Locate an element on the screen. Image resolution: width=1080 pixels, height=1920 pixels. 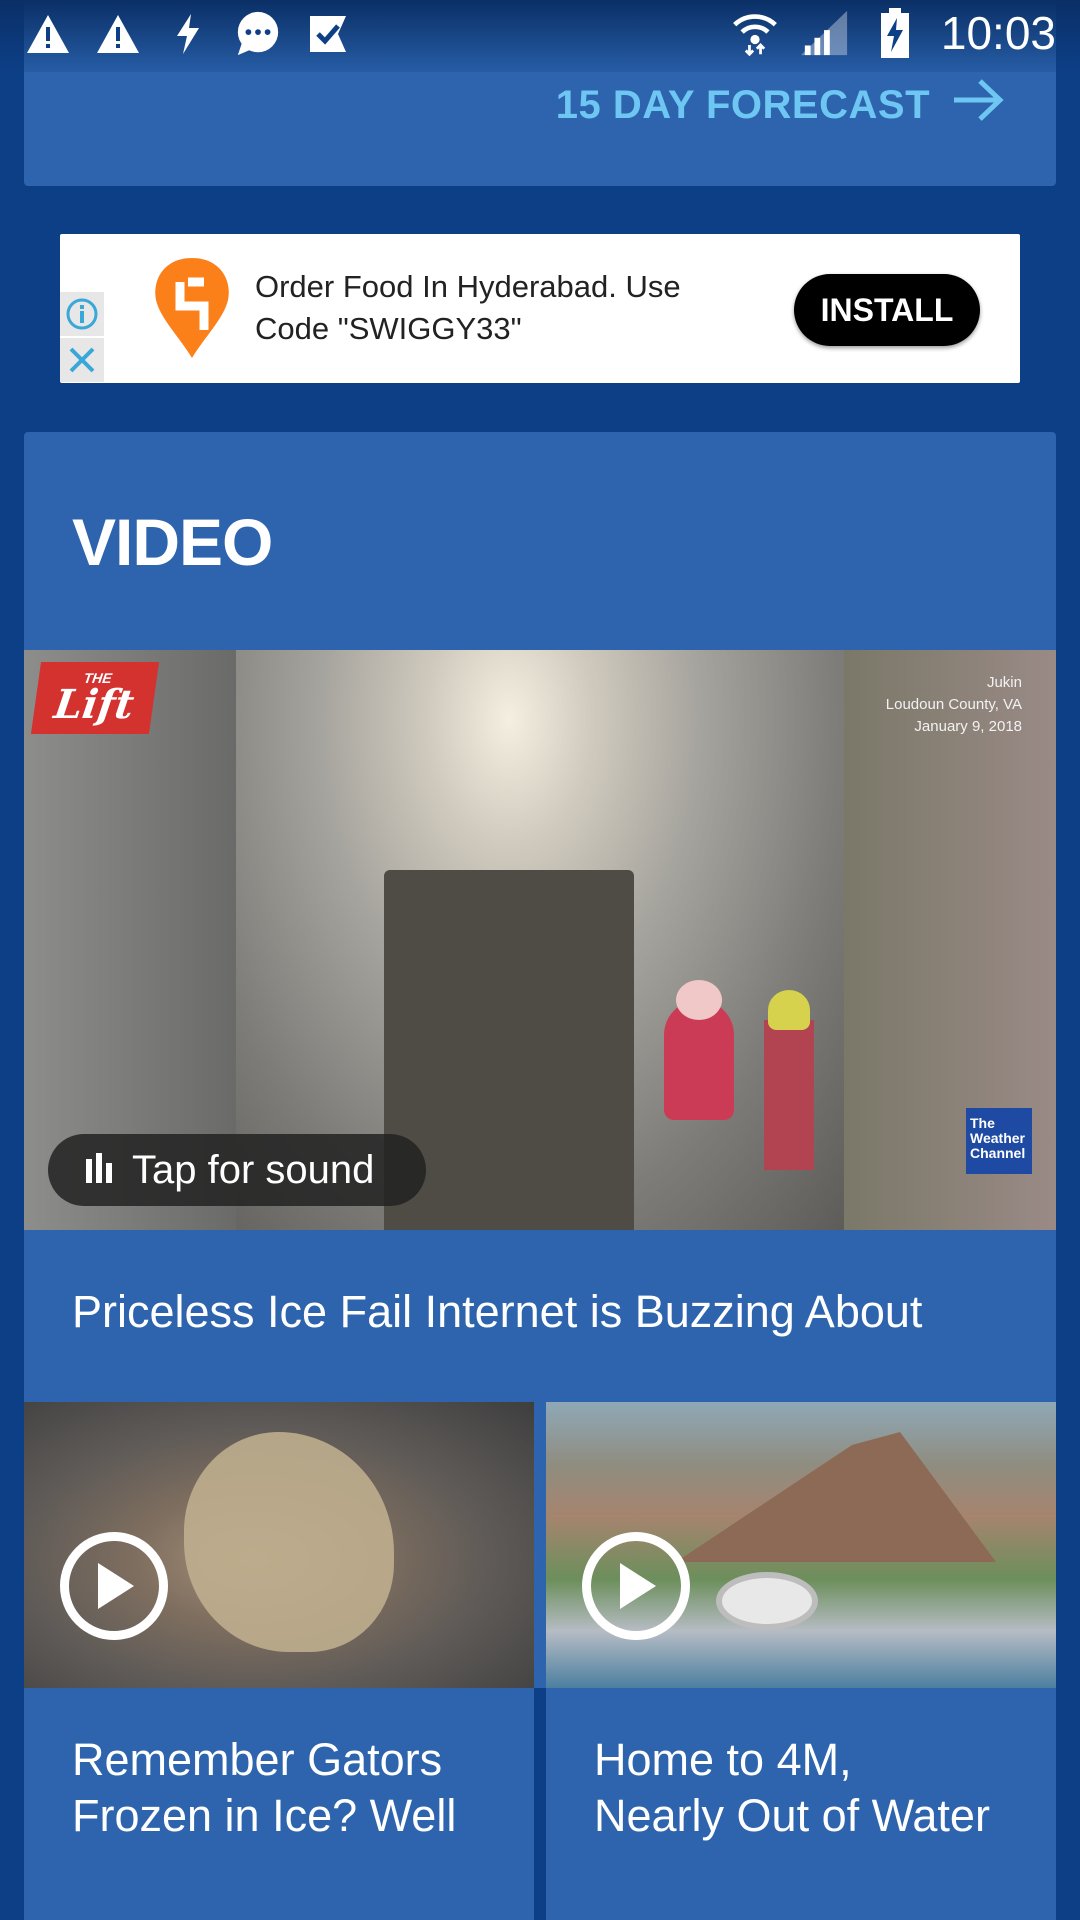
fifteen-day-forecast-link: 15 DAY FORECAST is located at coordinates (780, 105).